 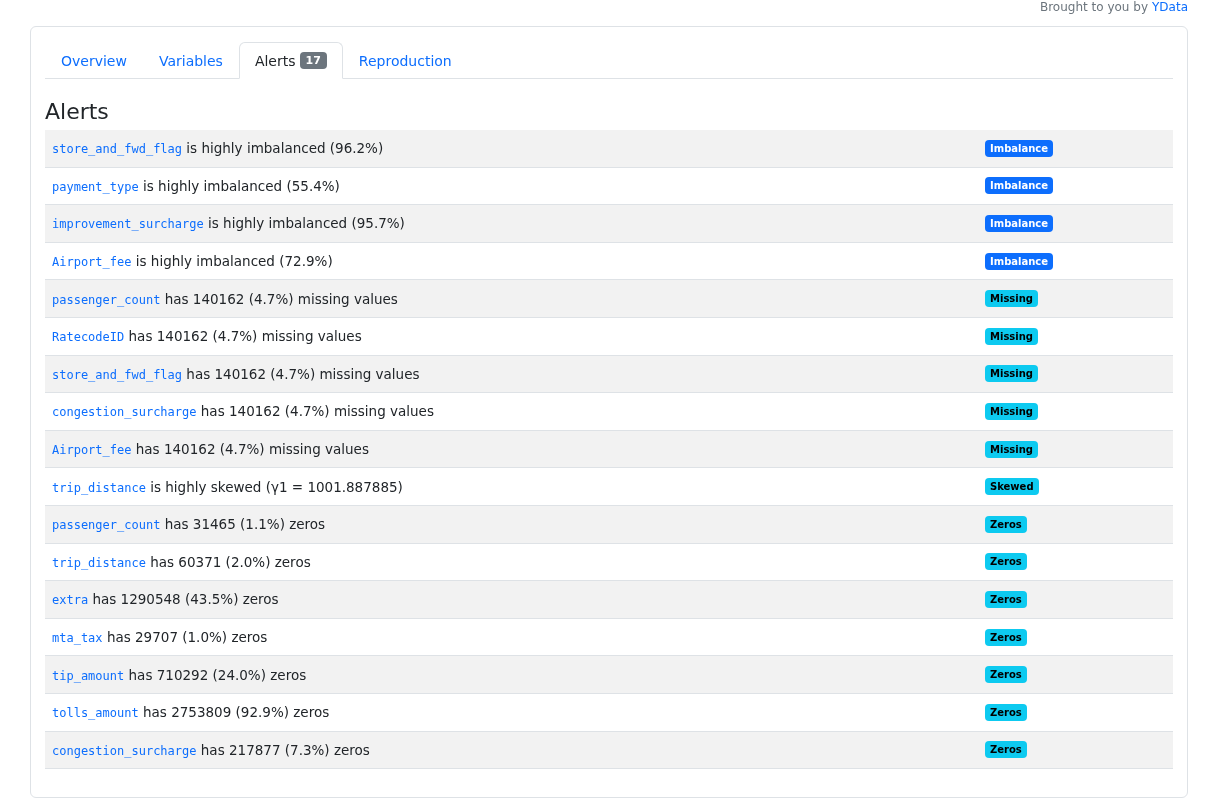 What do you see at coordinates (211, 449) in the screenshot?
I see `alert-message: Airport_fee has 140162 (4.7%) missing values` at bounding box center [211, 449].